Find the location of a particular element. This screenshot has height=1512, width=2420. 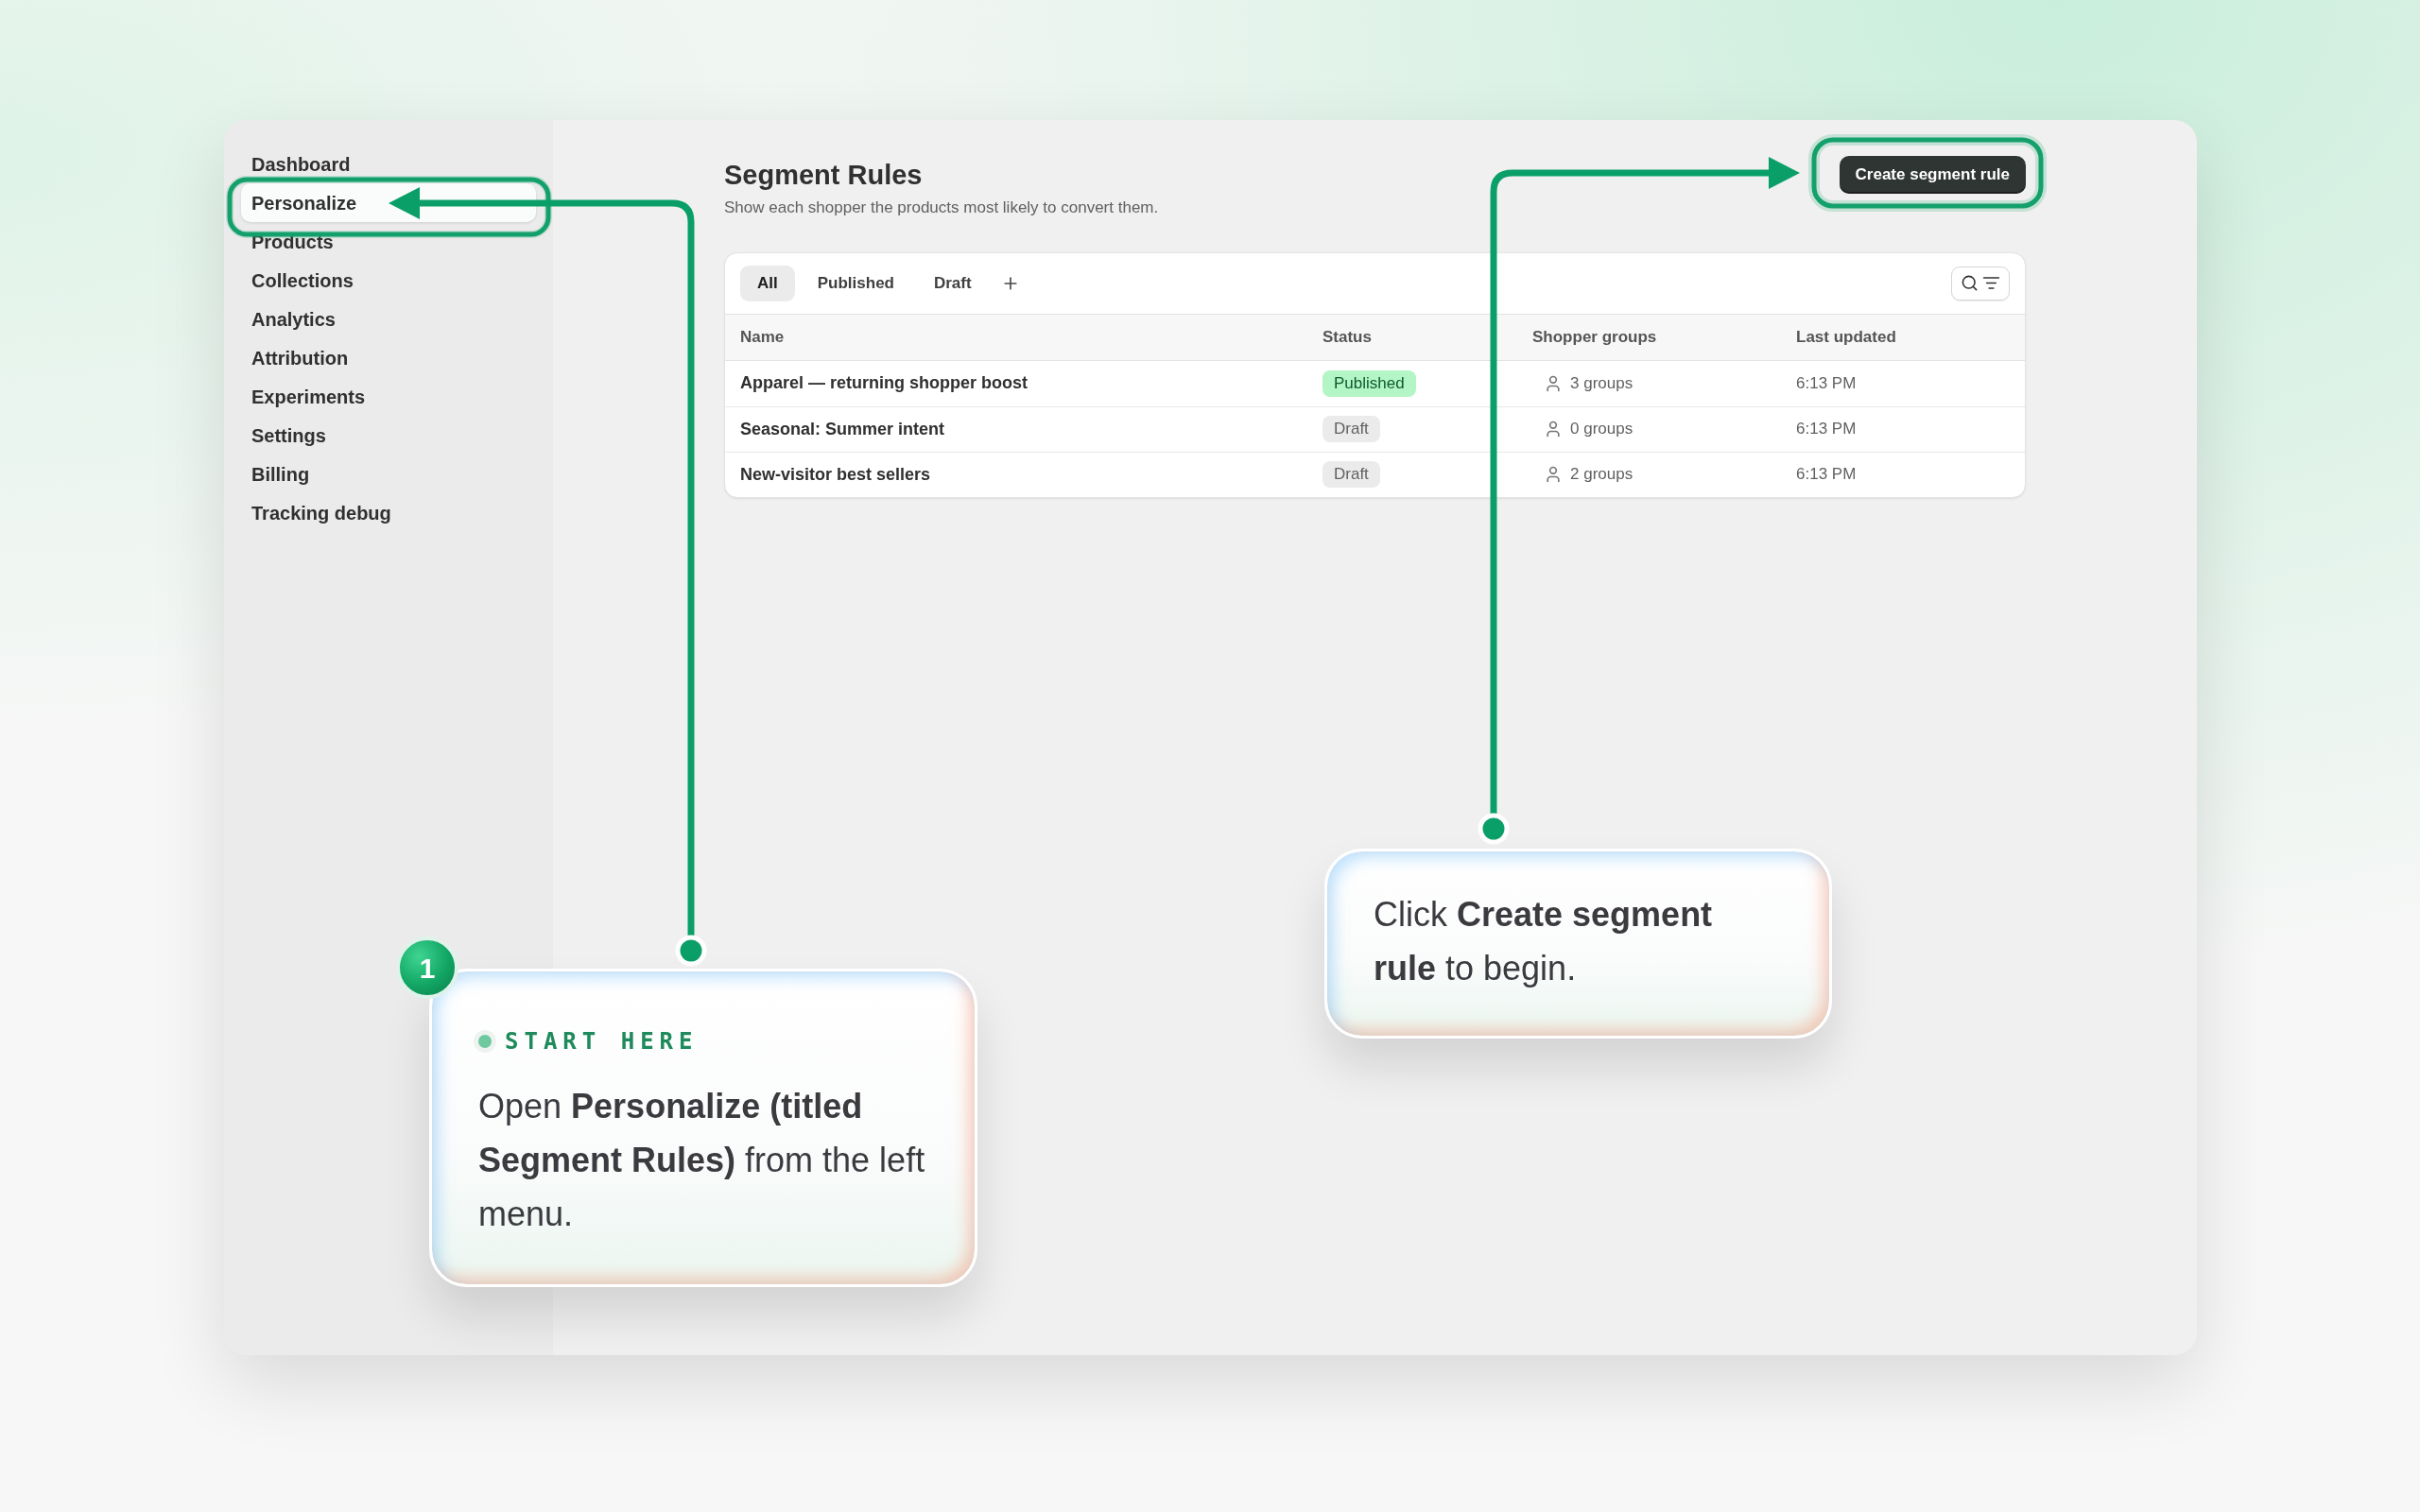

rule-name: Apparel — returning shopper boost is located at coordinates (1031, 383).